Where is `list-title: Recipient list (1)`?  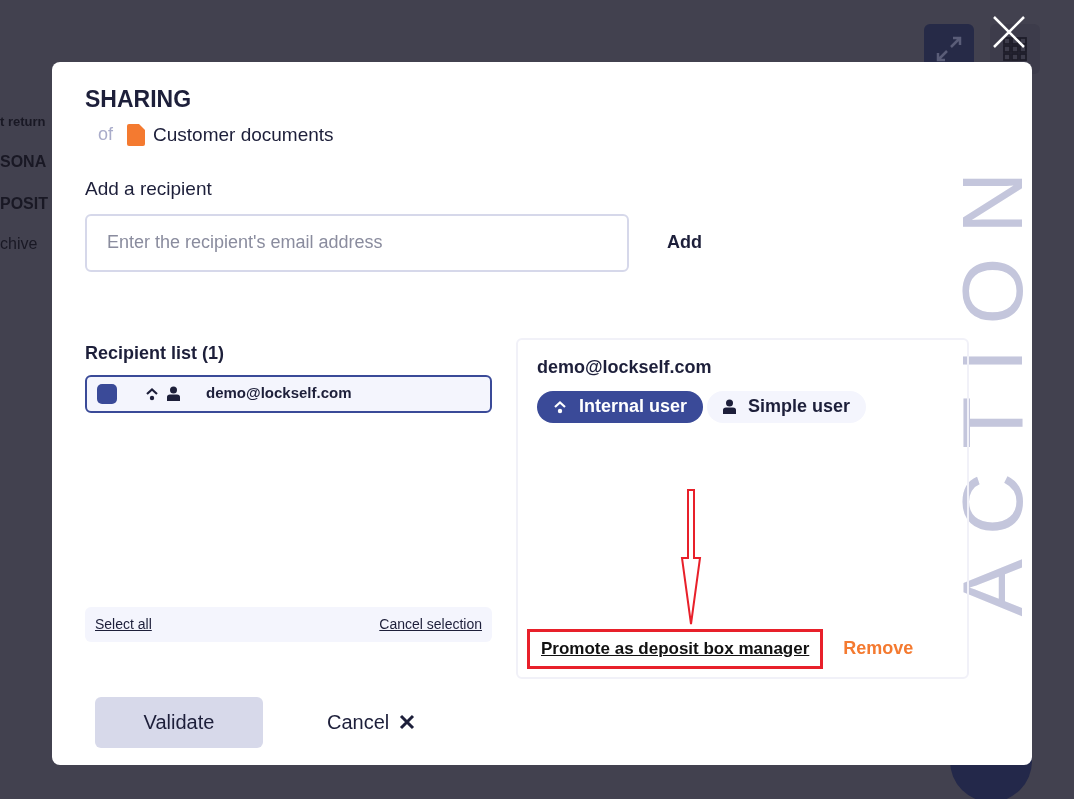
list-title: Recipient list (1) is located at coordinates (155, 353).